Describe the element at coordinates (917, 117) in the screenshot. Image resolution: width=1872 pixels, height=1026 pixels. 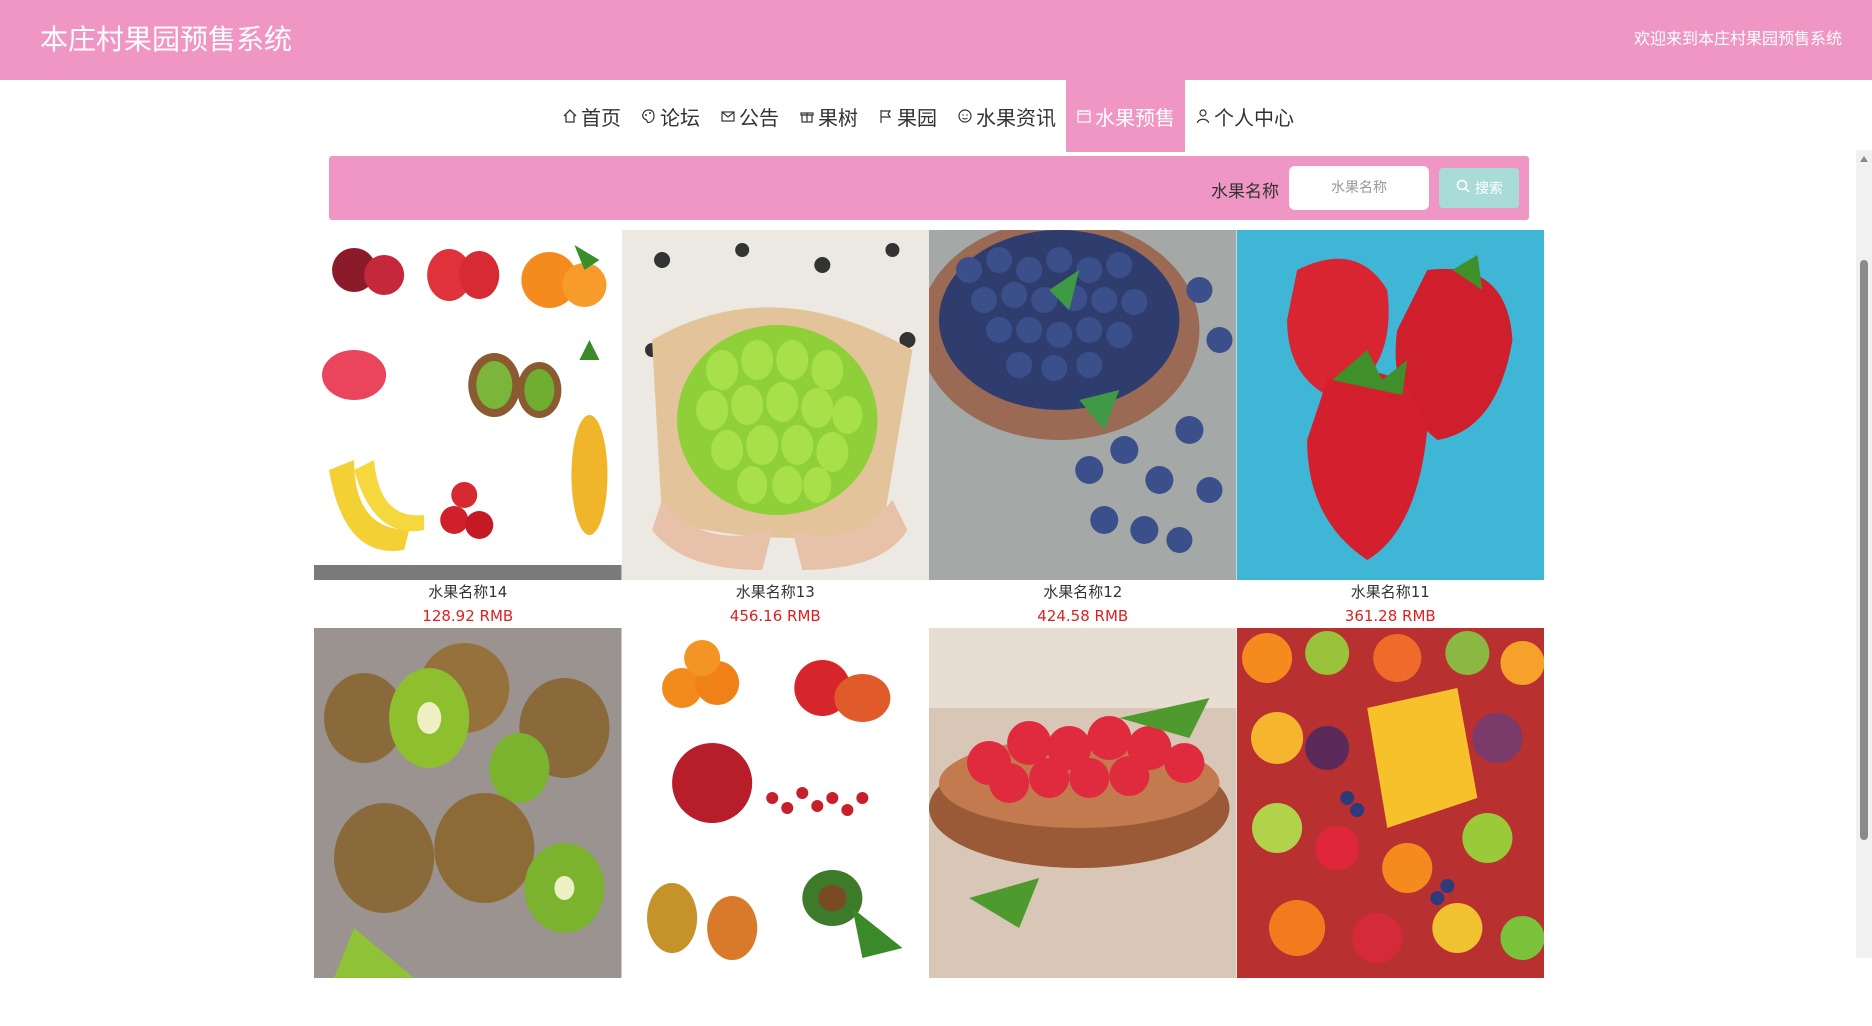
I see `nav-label: 果园` at that location.